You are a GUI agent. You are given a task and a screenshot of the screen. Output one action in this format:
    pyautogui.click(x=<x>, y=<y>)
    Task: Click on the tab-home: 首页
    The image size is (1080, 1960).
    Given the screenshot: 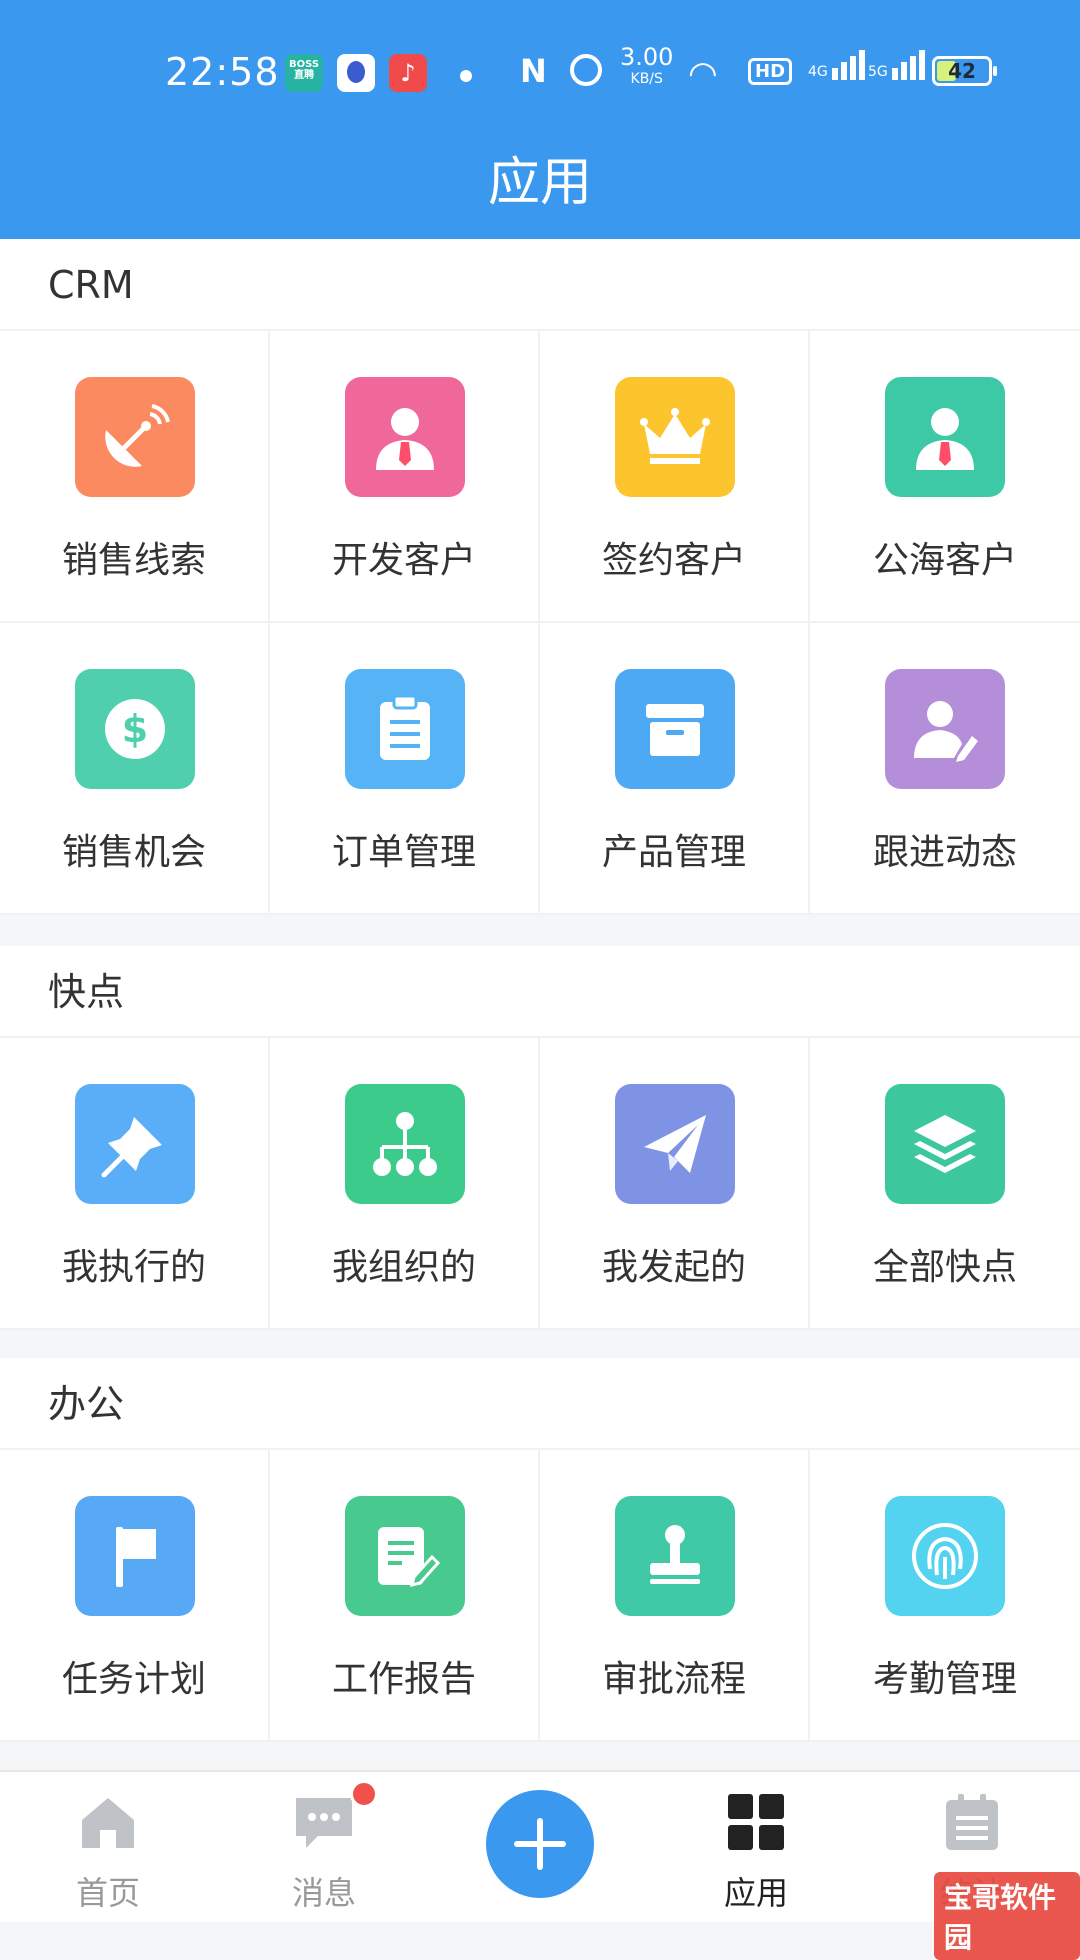 What is the action you would take?
    pyautogui.click(x=108, y=1847)
    